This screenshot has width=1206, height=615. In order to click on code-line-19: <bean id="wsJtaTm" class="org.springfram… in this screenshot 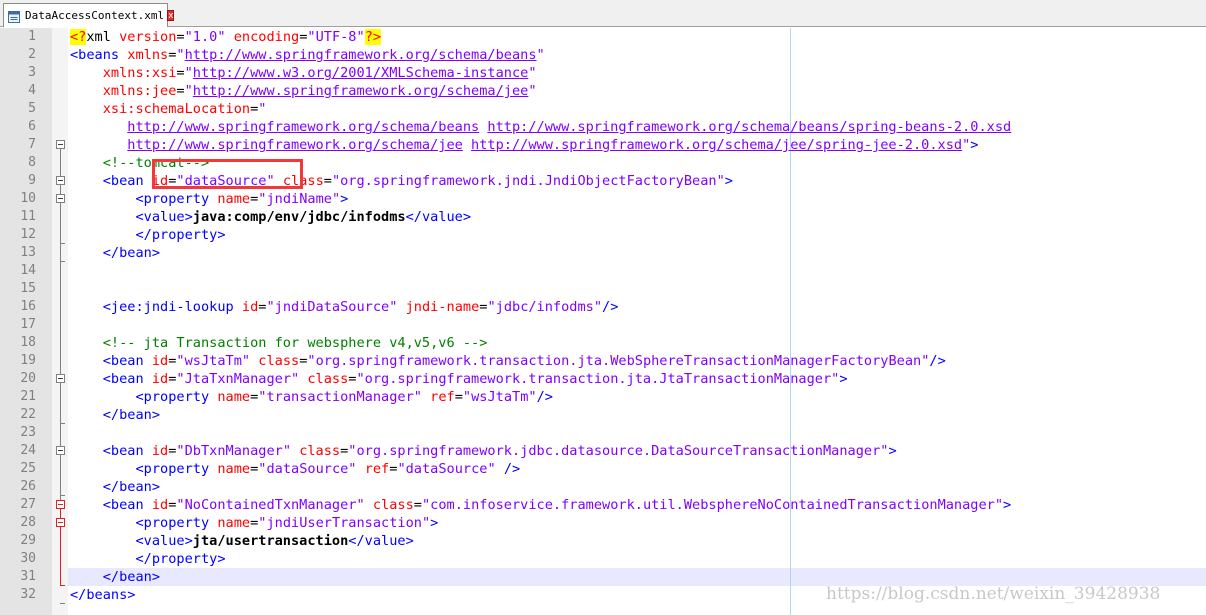, I will do `click(508, 361)`.